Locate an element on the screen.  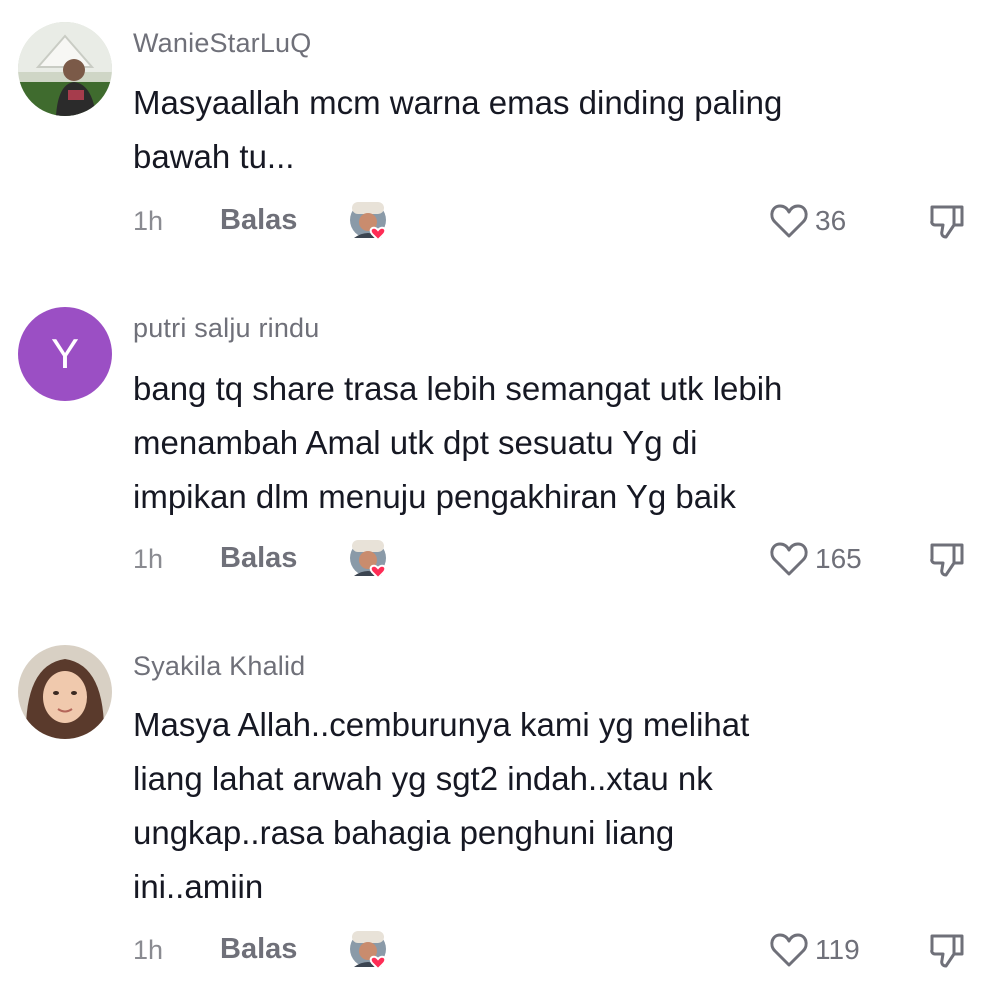
comment-username: putri salju rindu is located at coordinates (226, 328).